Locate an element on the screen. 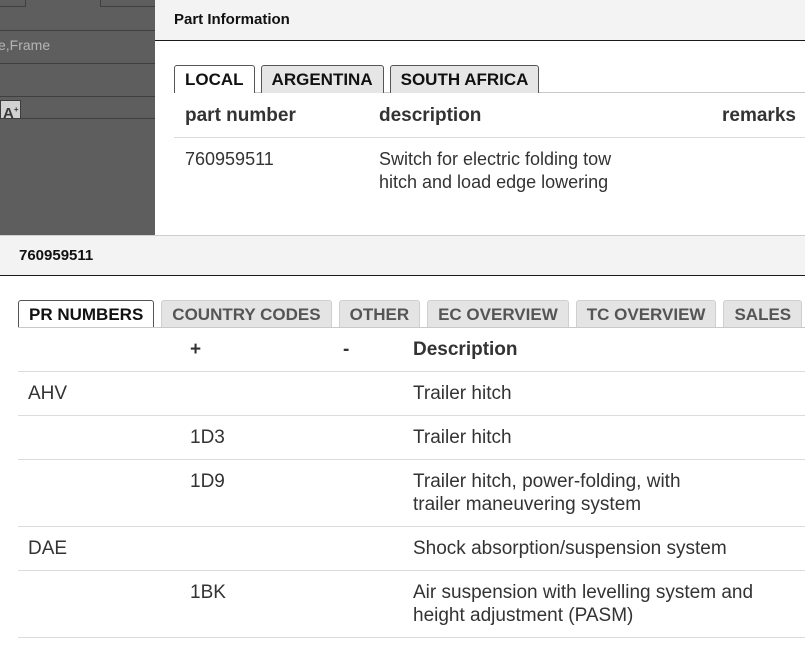  font-size-icon: A+ is located at coordinates (10, 111).